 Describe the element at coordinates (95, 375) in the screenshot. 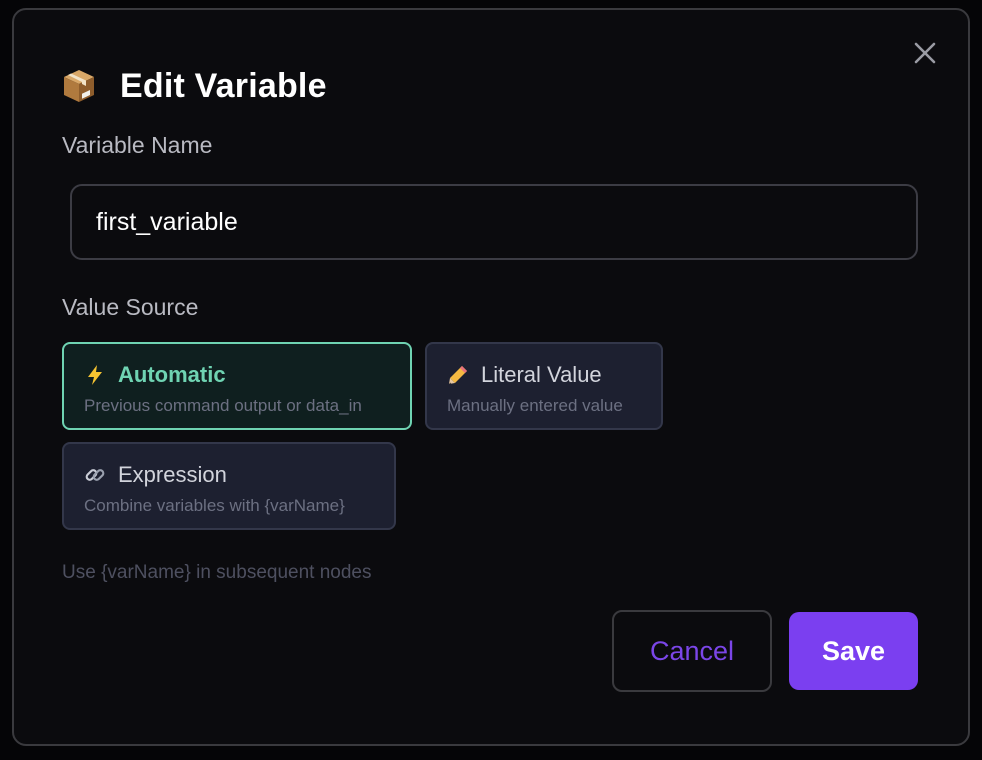

I see `lightning-icon` at that location.